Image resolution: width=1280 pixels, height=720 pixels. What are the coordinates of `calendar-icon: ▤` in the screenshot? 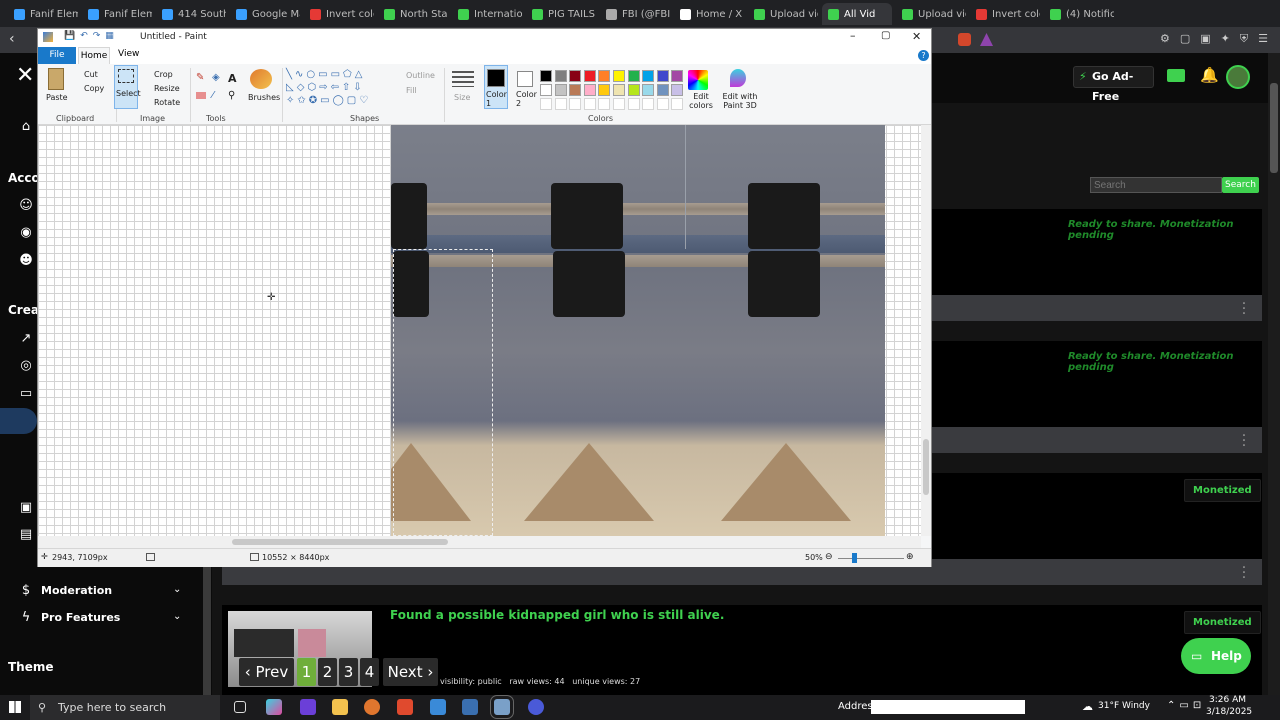 It's located at (26, 535).